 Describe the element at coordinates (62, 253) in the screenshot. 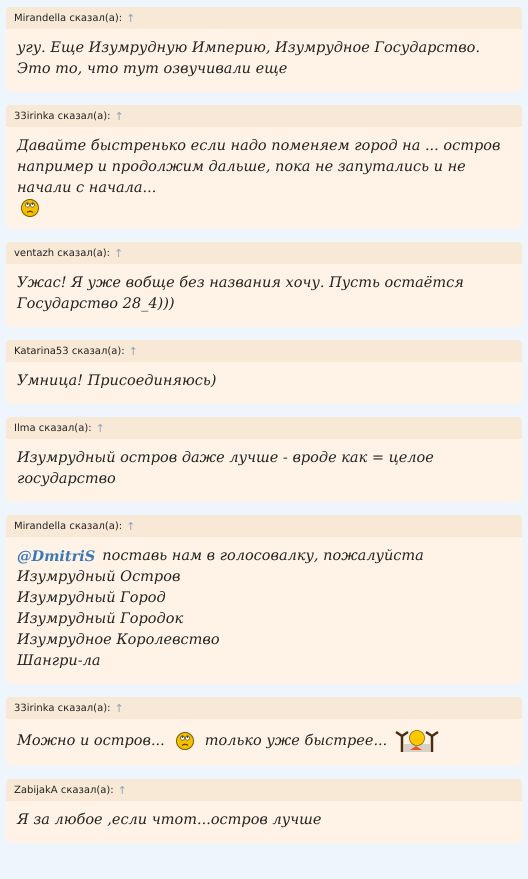

I see `quote-author: ventazh сказал(а):` at that location.